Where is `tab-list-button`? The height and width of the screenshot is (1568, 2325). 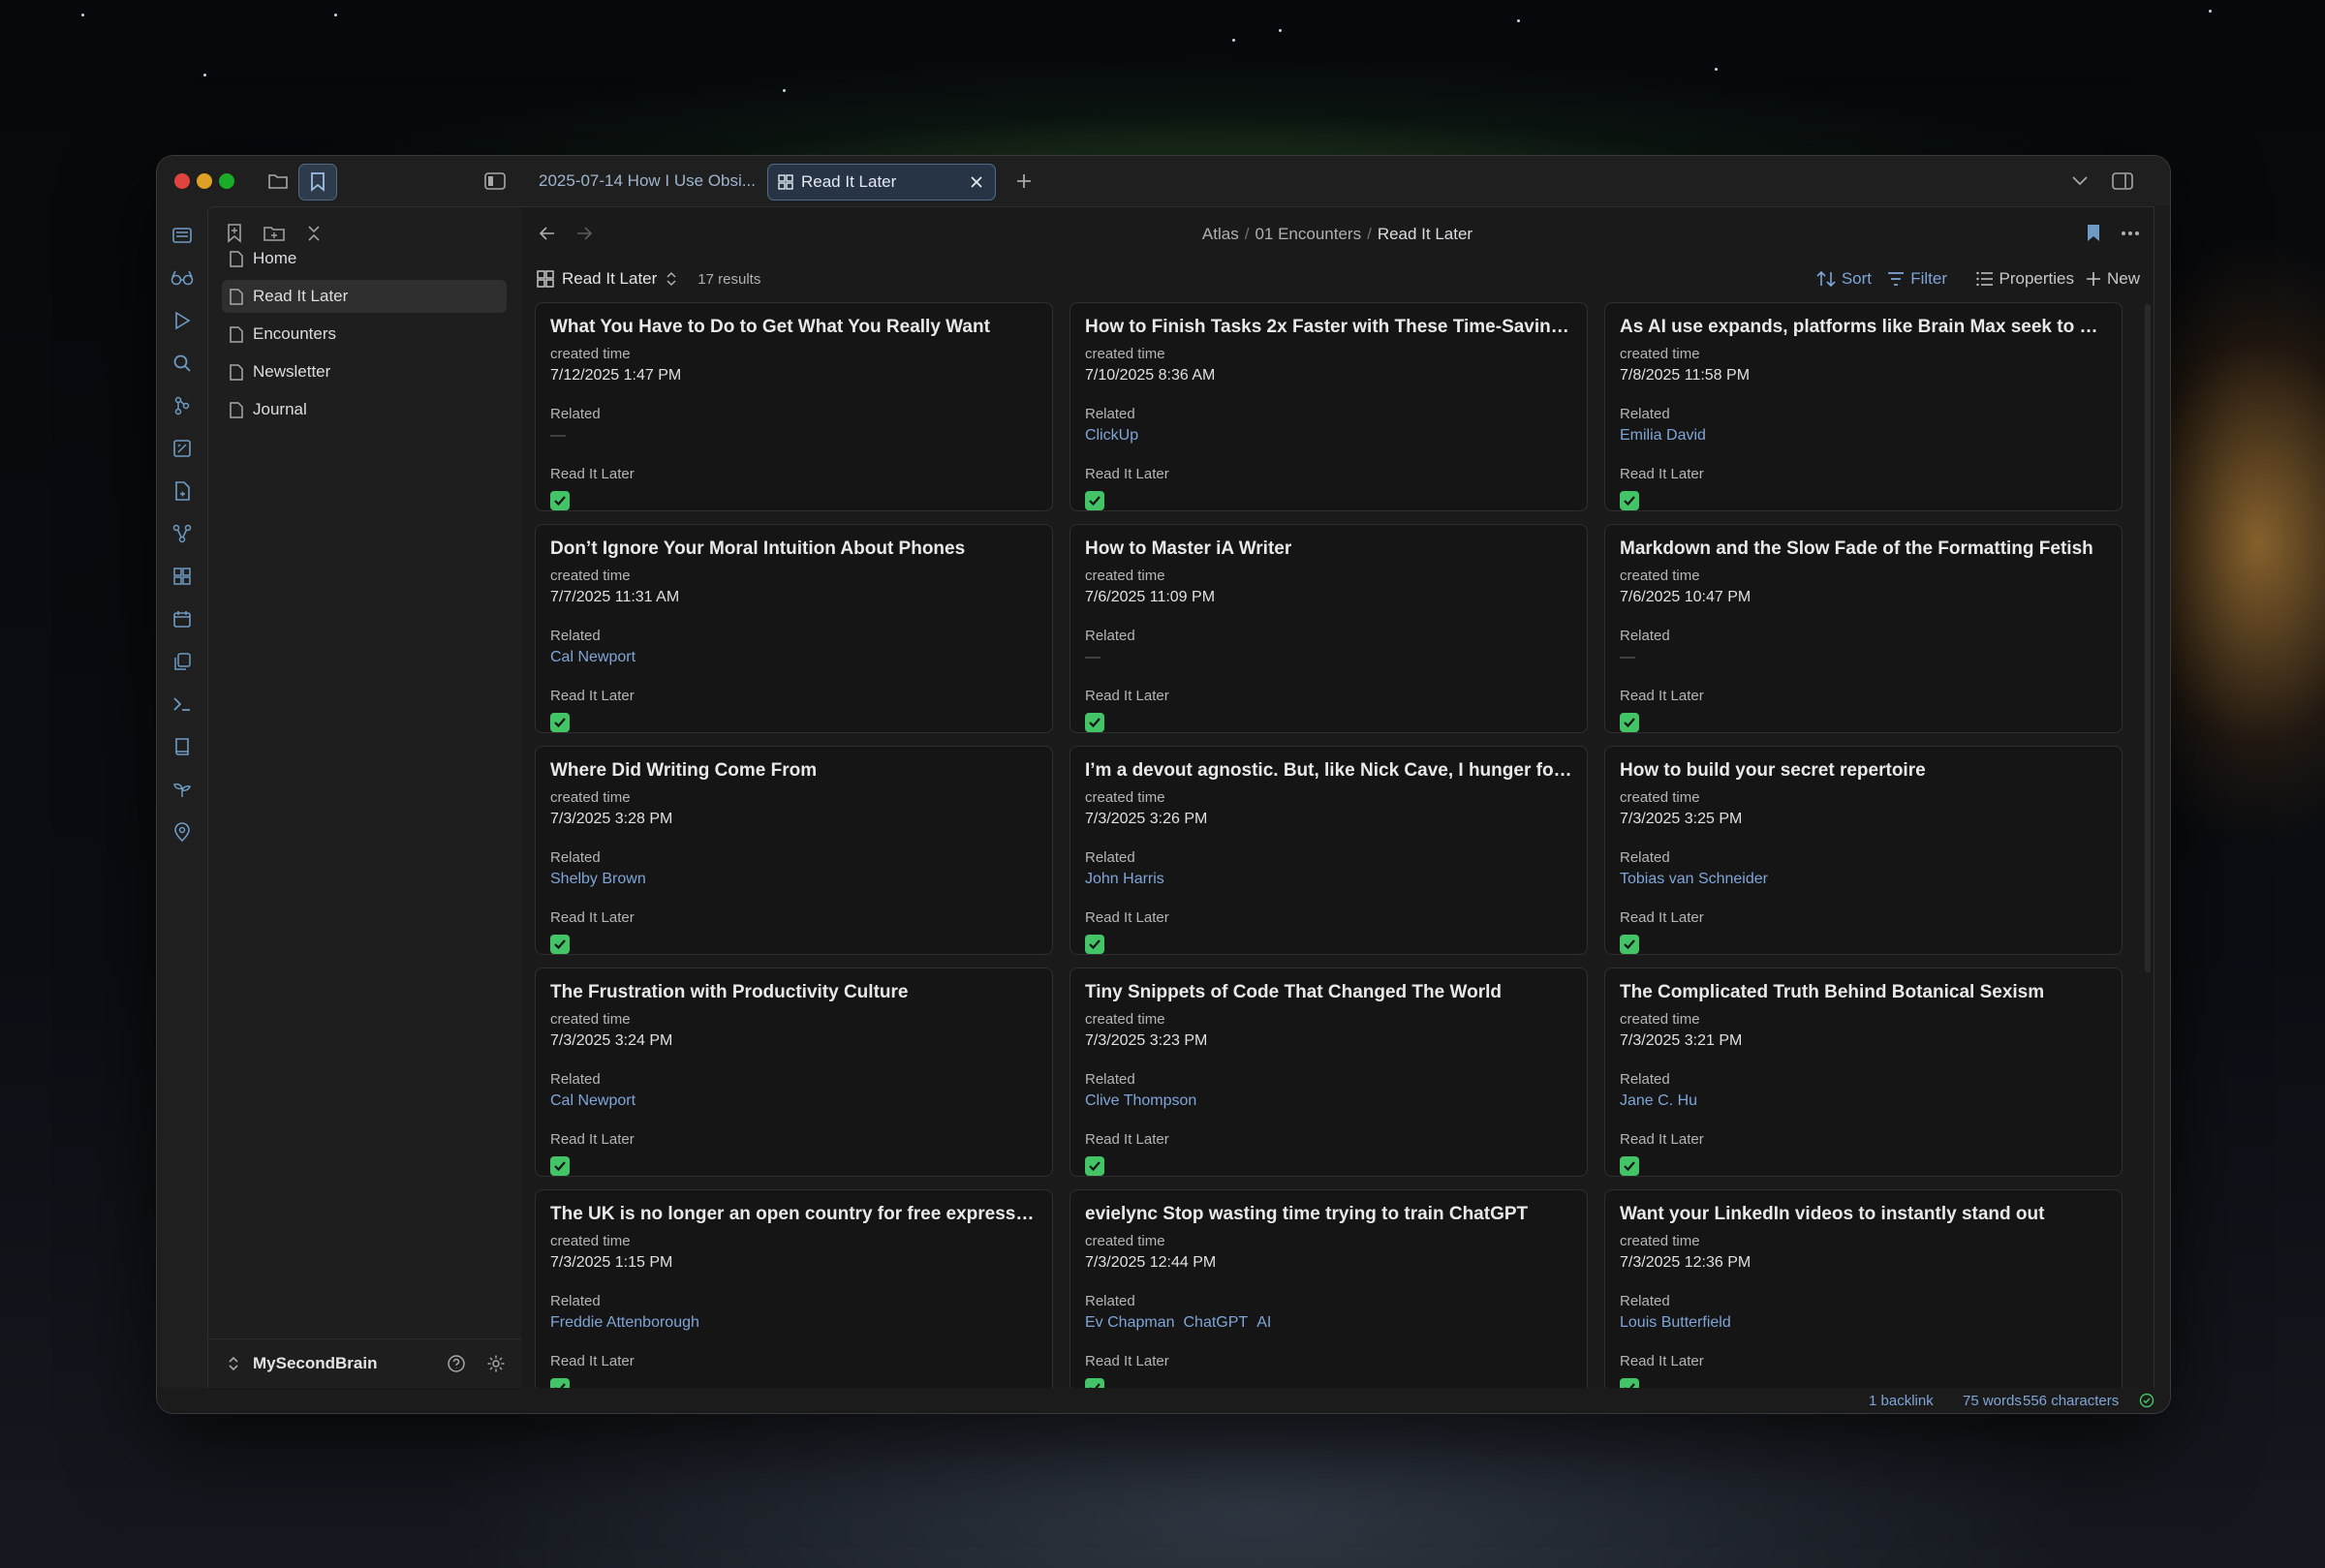
tab-list-button is located at coordinates (2080, 181).